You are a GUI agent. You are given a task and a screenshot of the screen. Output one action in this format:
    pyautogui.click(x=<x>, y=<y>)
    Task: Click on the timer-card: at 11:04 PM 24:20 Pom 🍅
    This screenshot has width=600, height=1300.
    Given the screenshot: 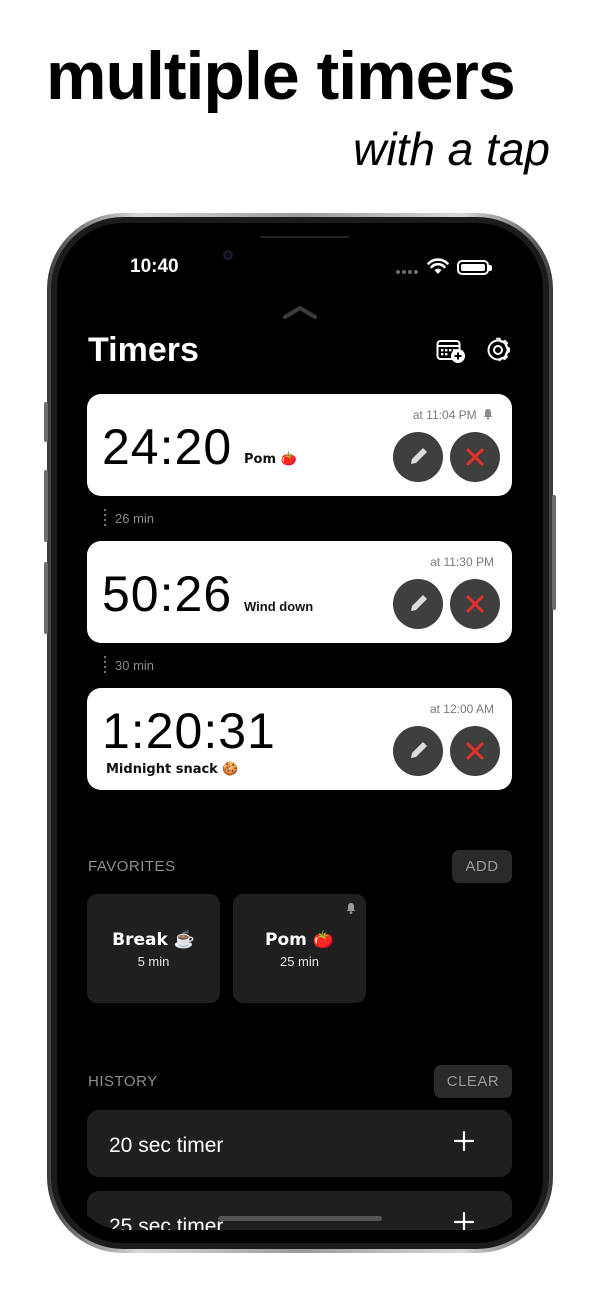 What is the action you would take?
    pyautogui.click(x=299, y=445)
    